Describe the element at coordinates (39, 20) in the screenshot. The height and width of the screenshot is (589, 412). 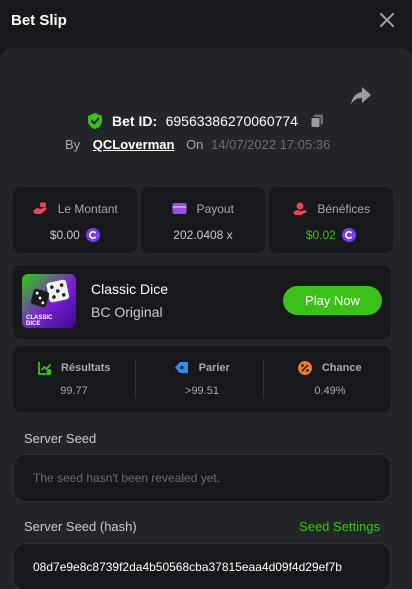
I see `page-title: Bet Slip` at that location.